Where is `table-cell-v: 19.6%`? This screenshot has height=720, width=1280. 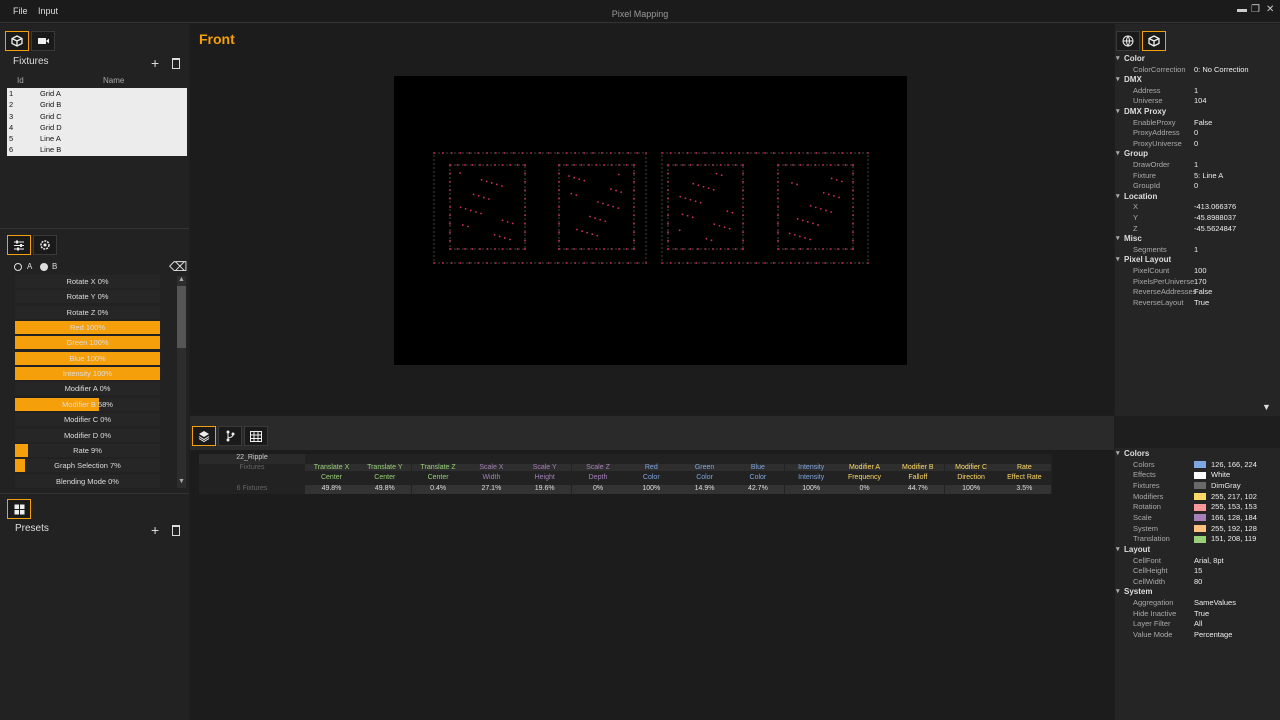 table-cell-v: 19.6% is located at coordinates (545, 489).